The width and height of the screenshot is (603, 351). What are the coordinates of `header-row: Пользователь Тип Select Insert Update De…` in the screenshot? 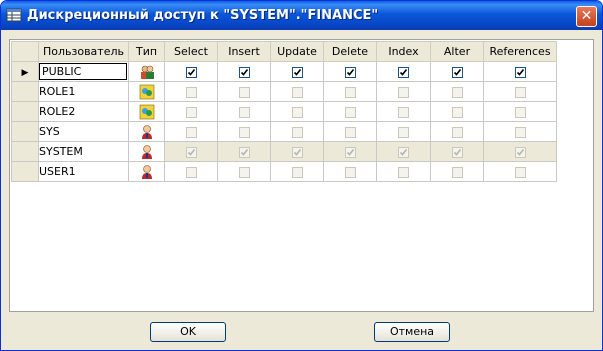 It's located at (284, 51).